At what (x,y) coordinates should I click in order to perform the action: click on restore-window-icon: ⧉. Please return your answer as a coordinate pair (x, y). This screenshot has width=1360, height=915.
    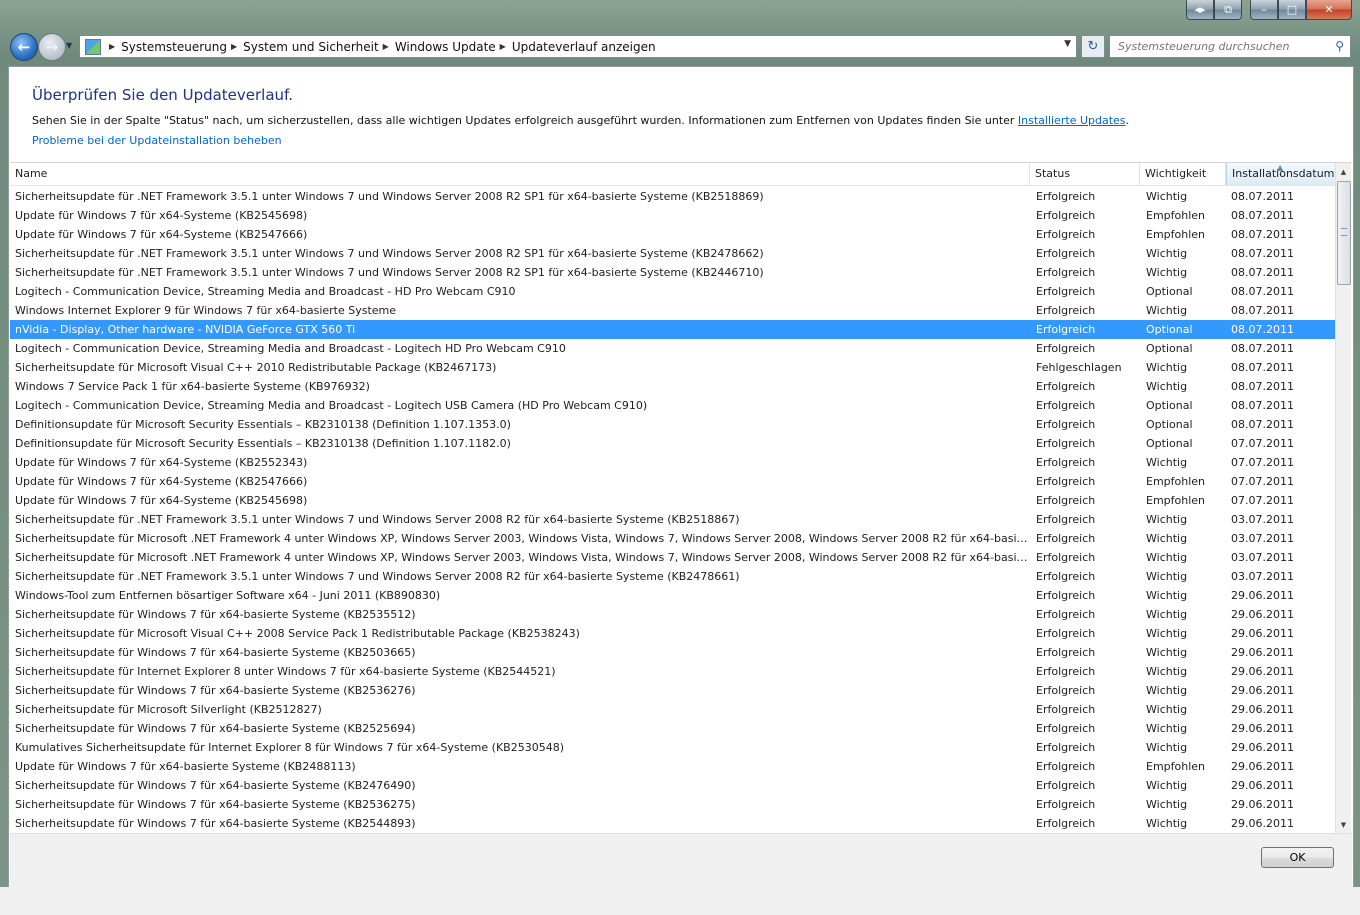
    Looking at the image, I should click on (1228, 10).